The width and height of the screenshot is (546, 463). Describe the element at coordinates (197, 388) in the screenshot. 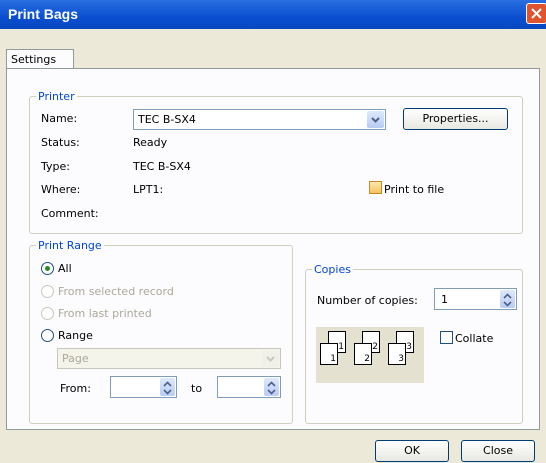

I see `to-label: to` at that location.